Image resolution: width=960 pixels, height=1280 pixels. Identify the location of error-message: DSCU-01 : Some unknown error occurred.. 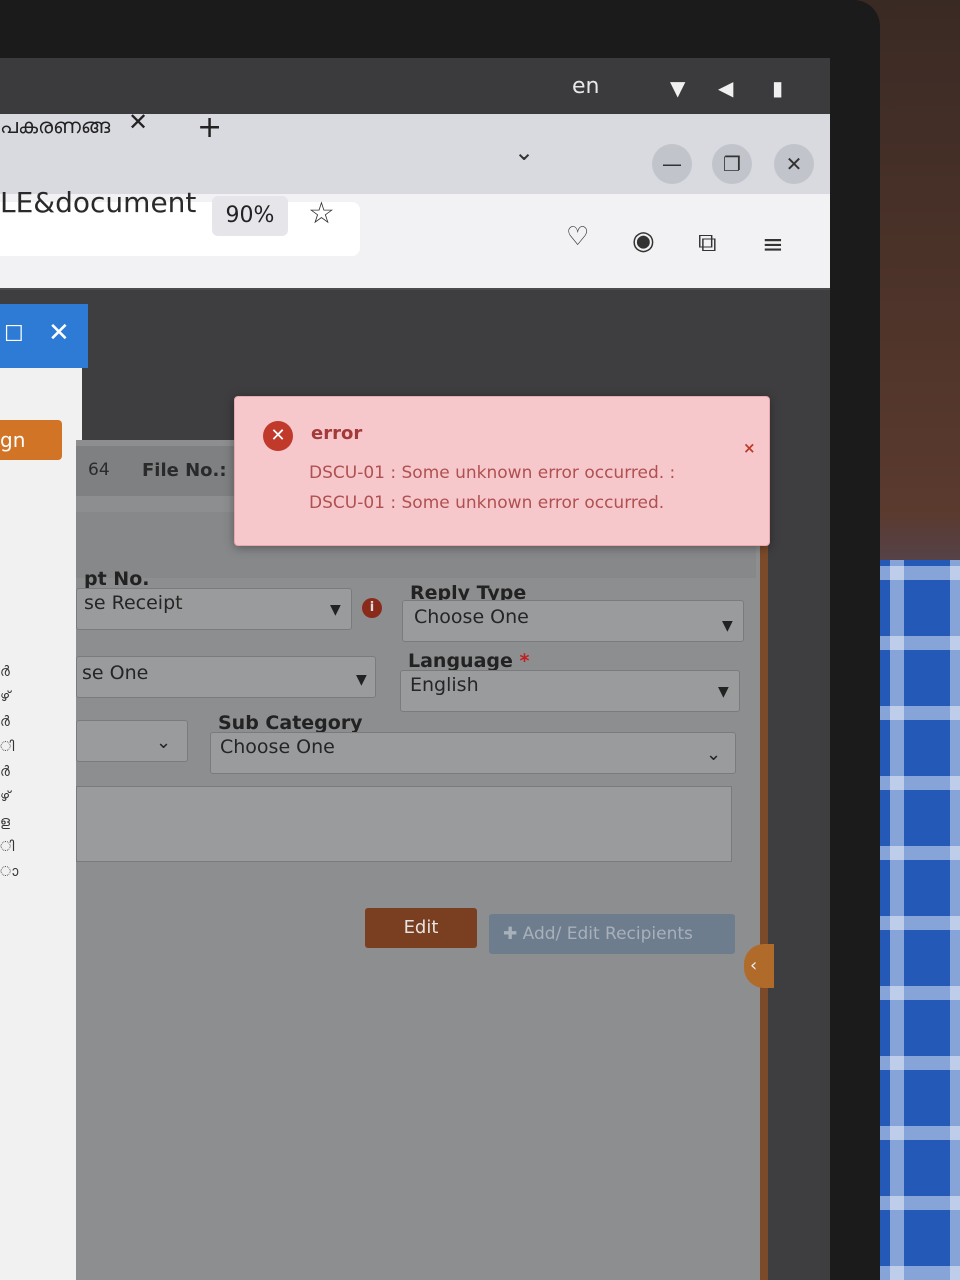
(487, 503).